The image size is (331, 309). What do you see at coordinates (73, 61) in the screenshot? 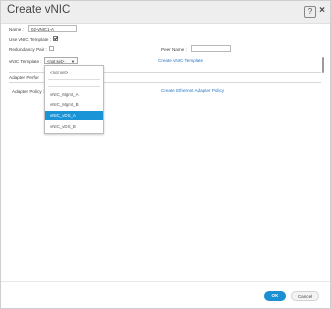
I see `chevron-down-icon: ▼` at bounding box center [73, 61].